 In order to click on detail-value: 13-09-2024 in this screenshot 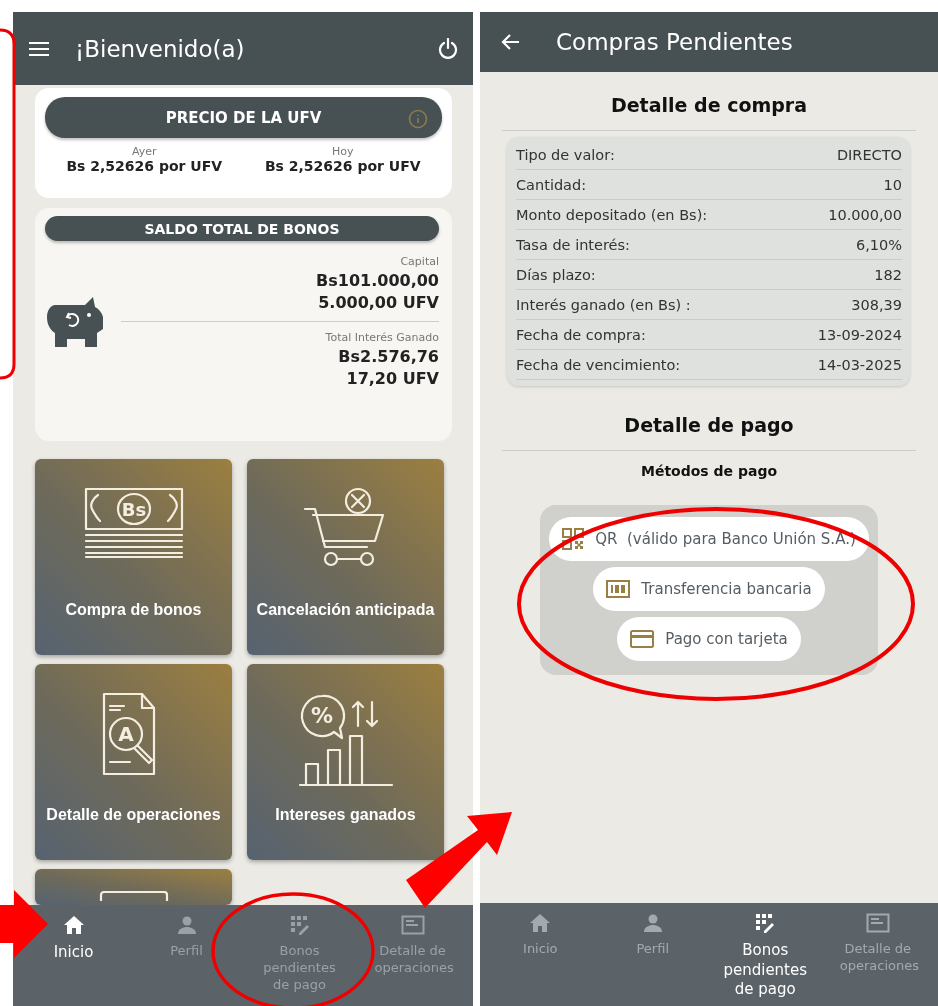, I will do `click(859, 335)`.